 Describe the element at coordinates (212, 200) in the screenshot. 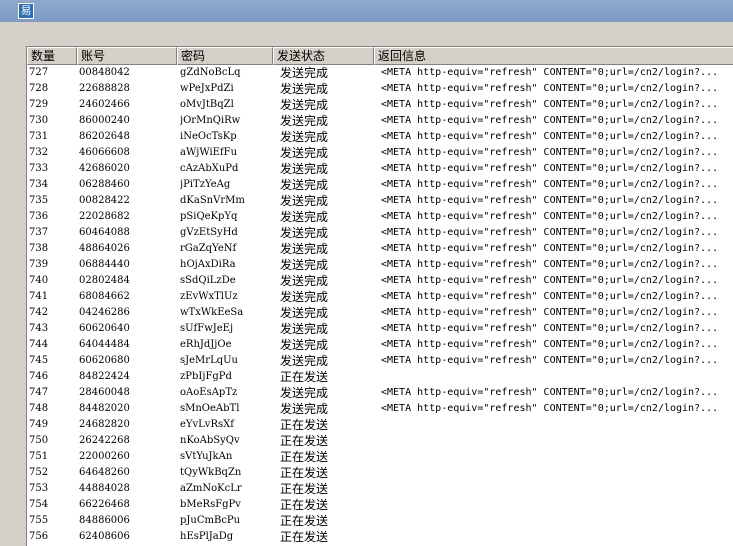

I see `row-password: dKaSnVrMm` at that location.